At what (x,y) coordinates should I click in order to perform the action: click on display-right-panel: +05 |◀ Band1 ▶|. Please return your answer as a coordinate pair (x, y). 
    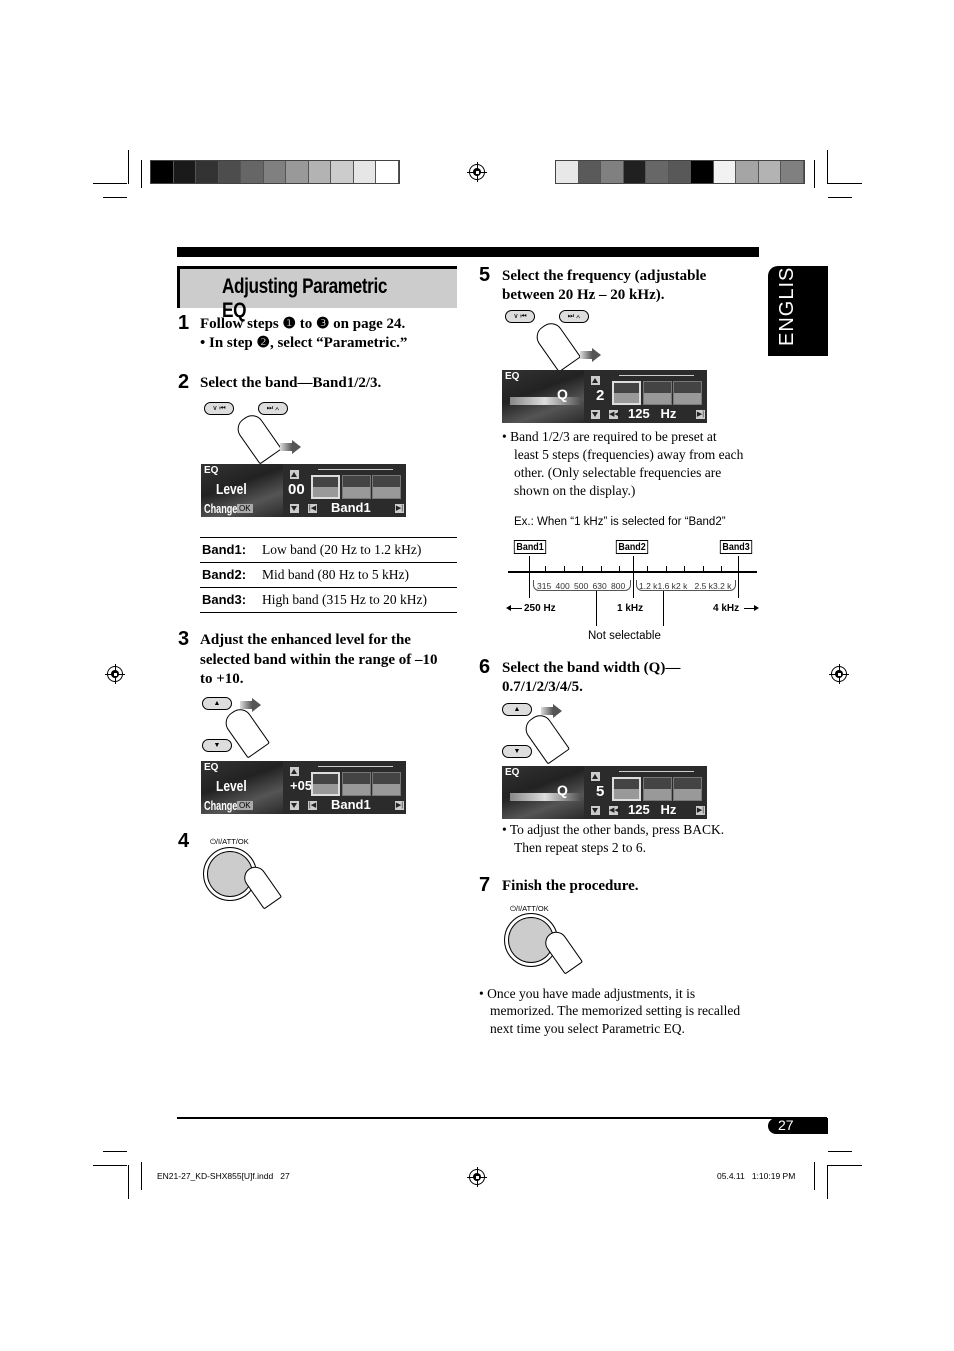
    Looking at the image, I should click on (344, 787).